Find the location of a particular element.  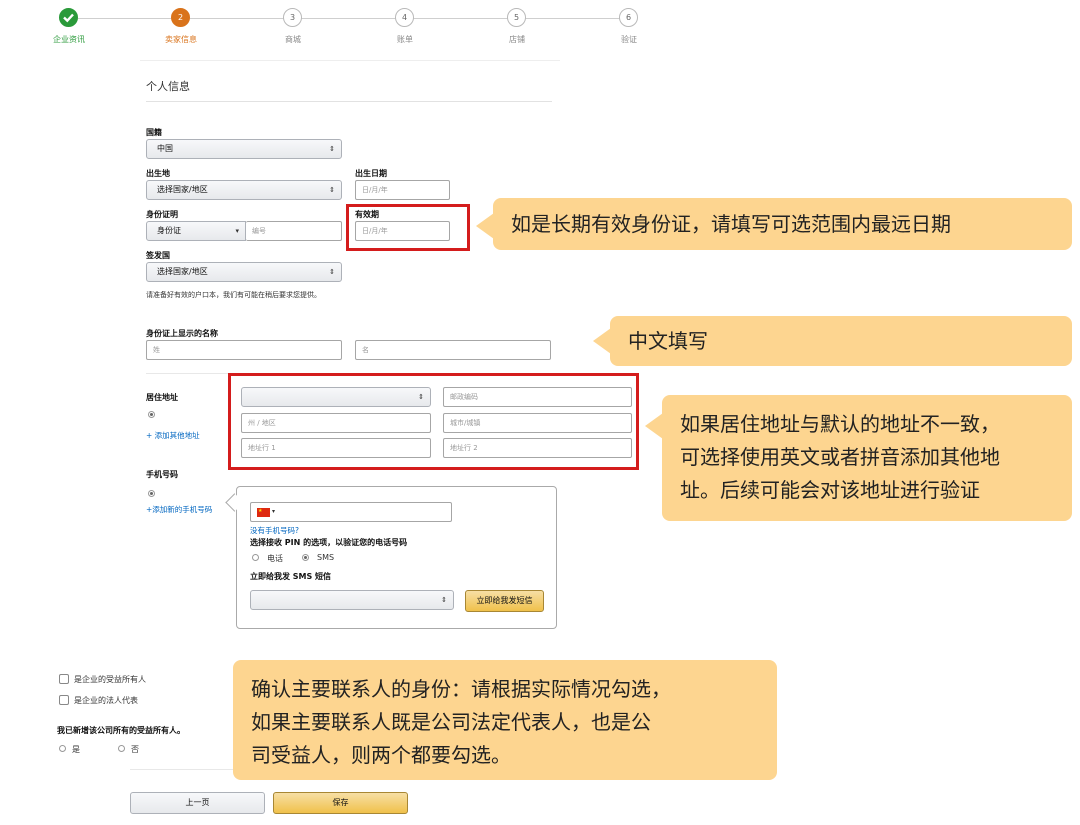

step-3-circle: 3 is located at coordinates (292, 17).